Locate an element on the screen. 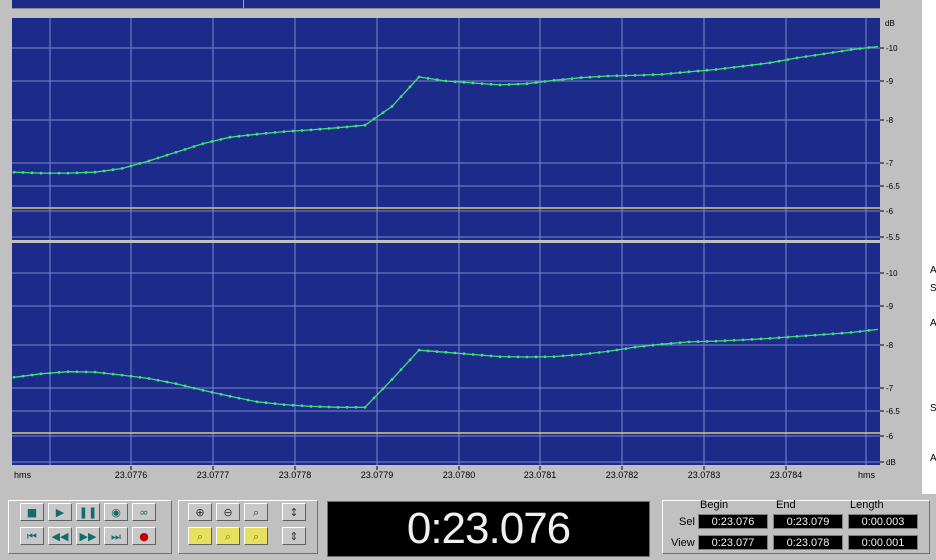 The width and height of the screenshot is (936, 560). record-icon: ● is located at coordinates (144, 536).